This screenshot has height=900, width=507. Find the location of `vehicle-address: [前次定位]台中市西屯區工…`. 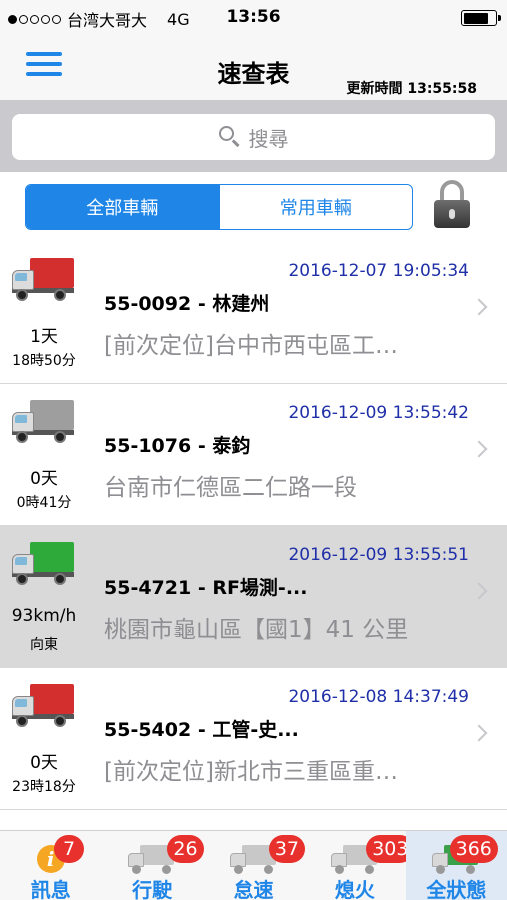

vehicle-address: [前次定位]台中市西屯區工… is located at coordinates (251, 346).